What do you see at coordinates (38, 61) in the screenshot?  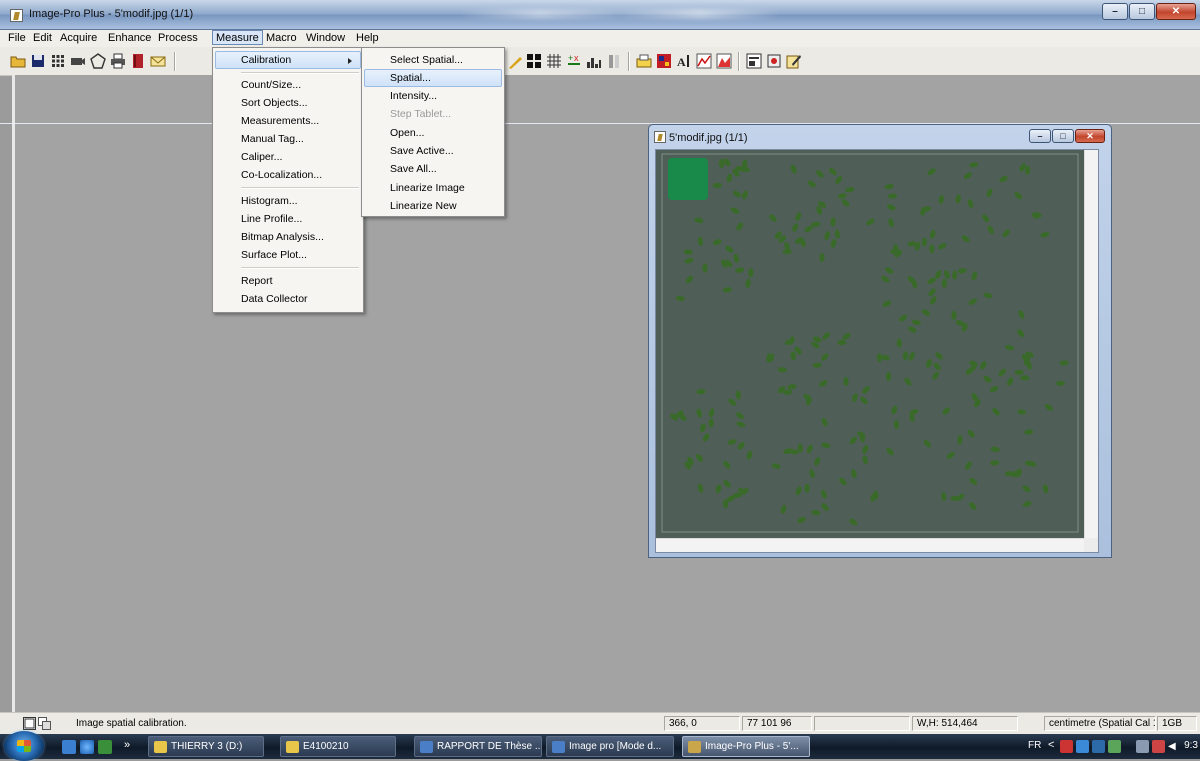 I see `save-icon` at bounding box center [38, 61].